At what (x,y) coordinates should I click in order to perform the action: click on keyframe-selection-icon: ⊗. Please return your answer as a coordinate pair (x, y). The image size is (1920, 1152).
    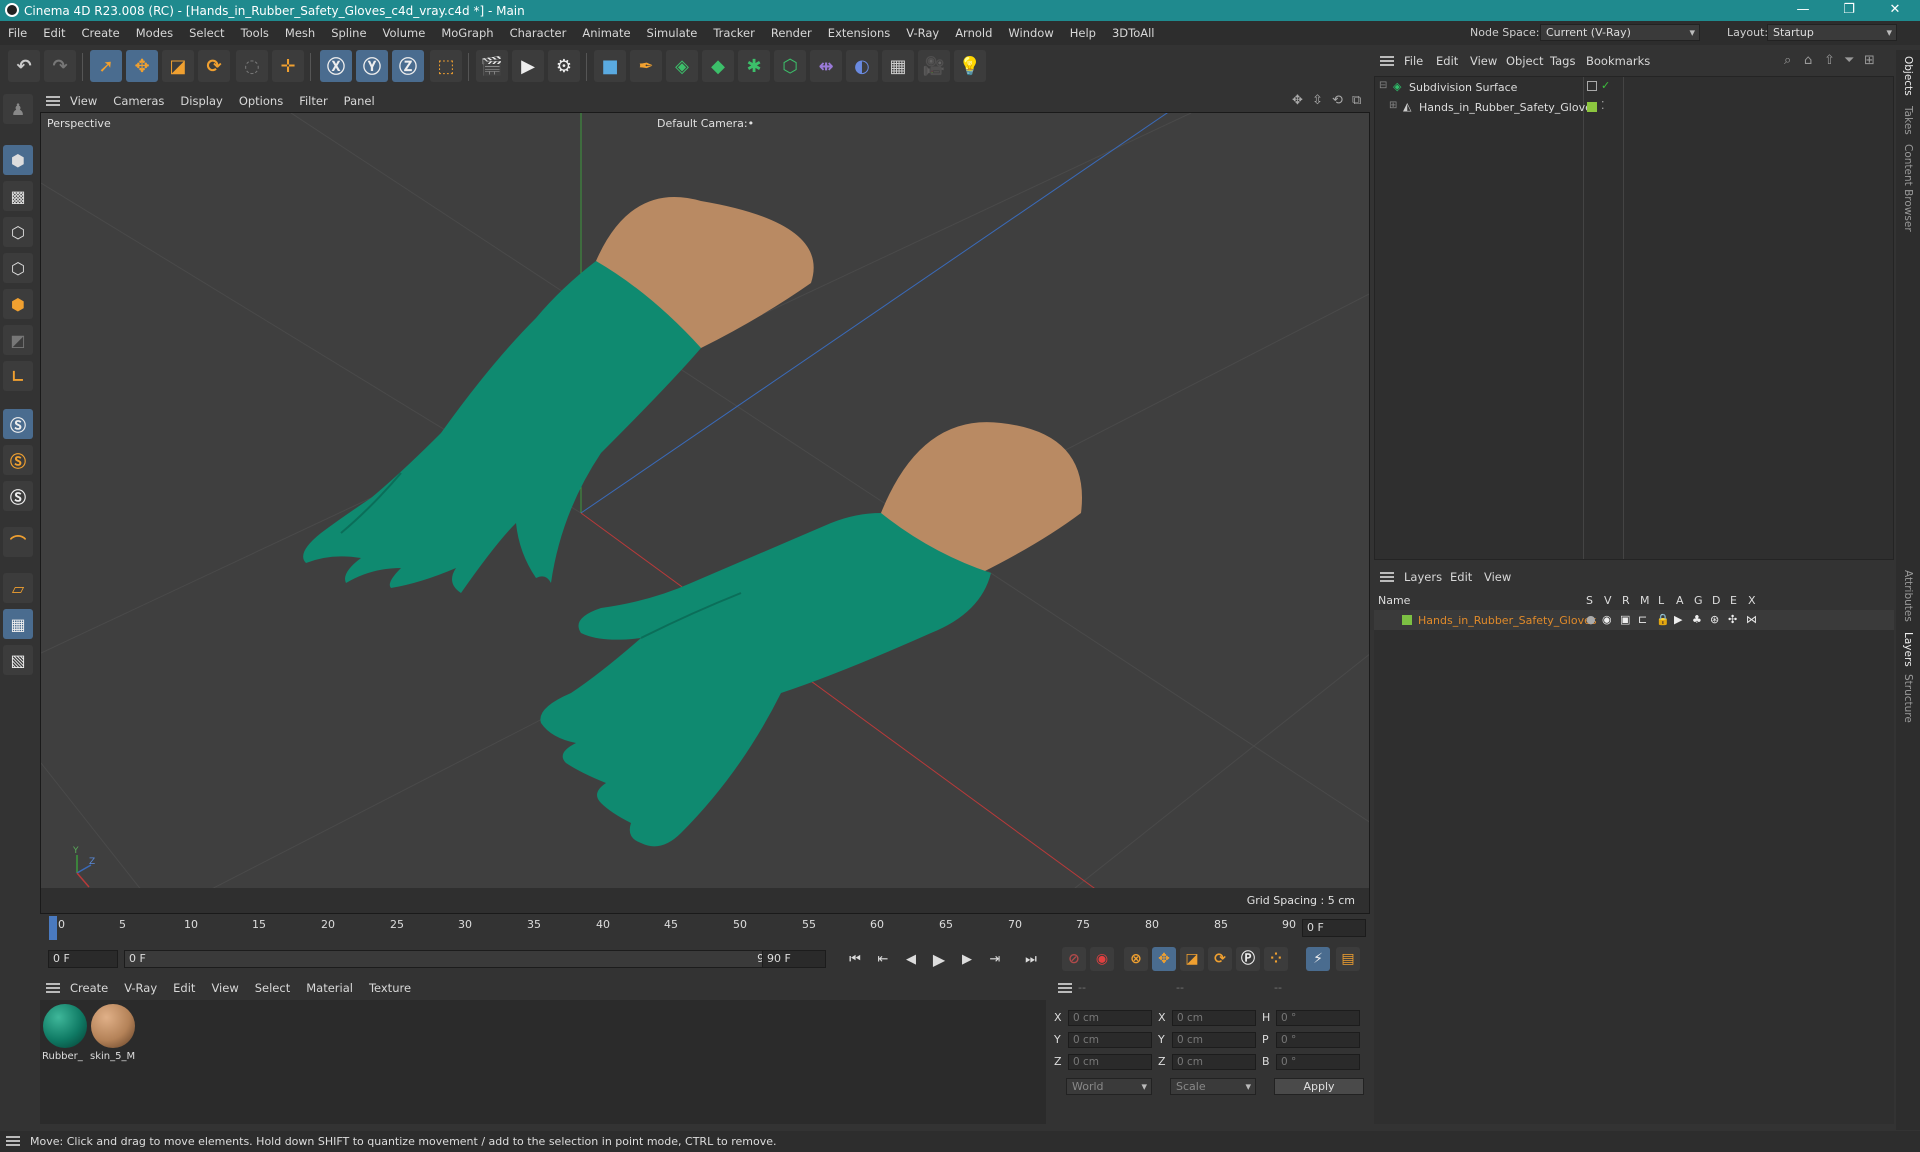
    Looking at the image, I should click on (1136, 959).